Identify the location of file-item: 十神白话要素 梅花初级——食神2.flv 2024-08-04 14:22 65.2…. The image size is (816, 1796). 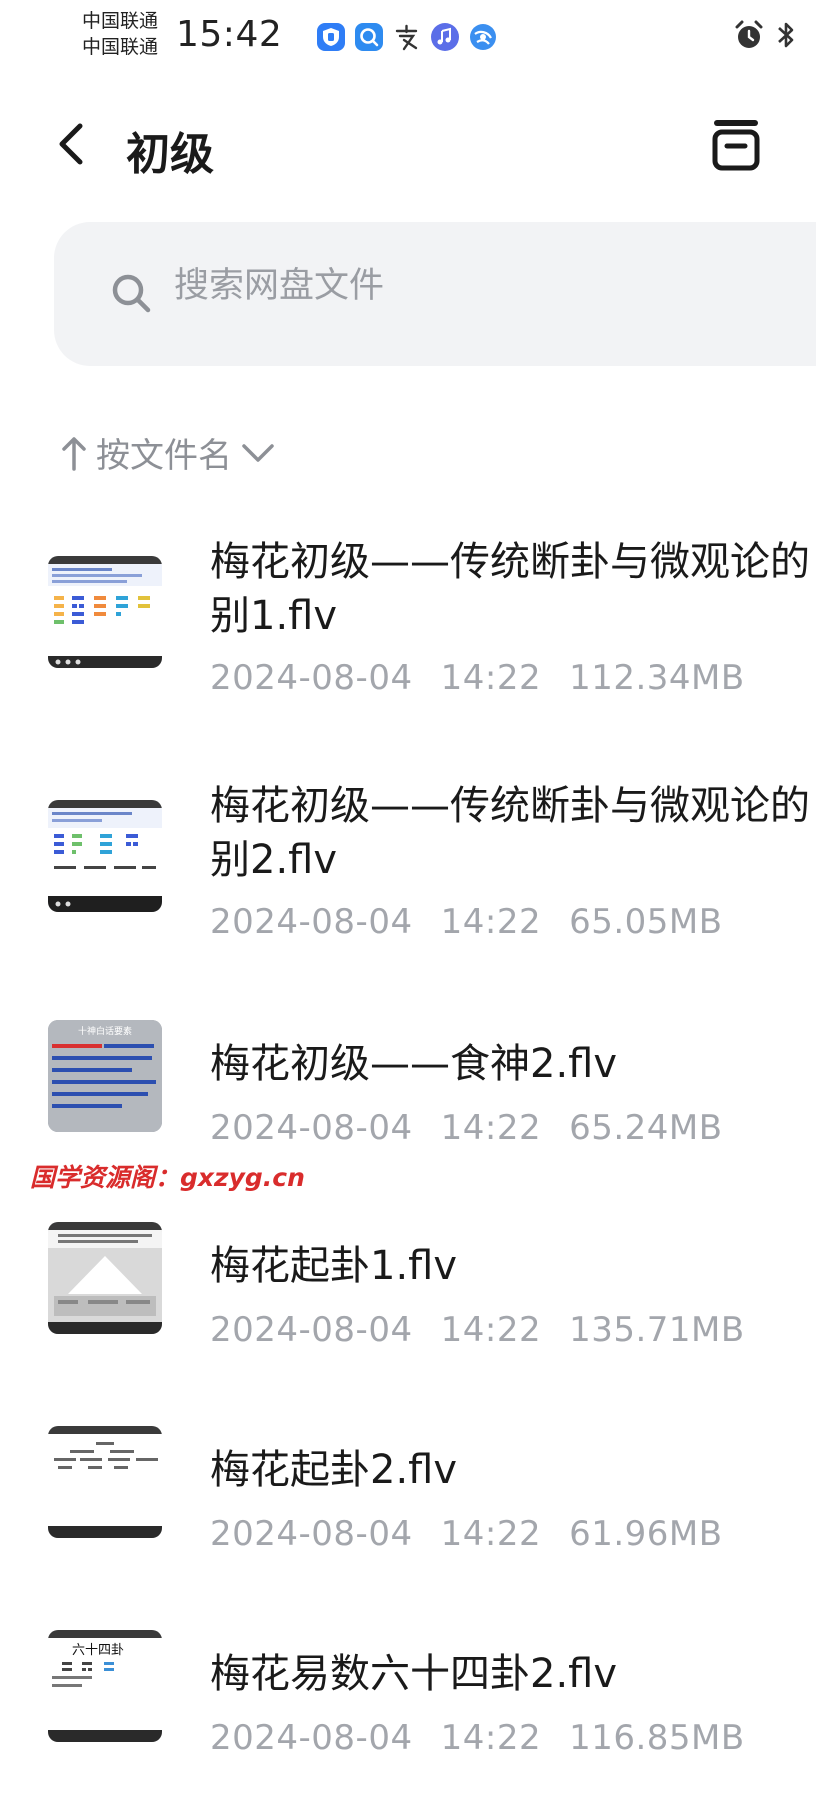
(408, 1090).